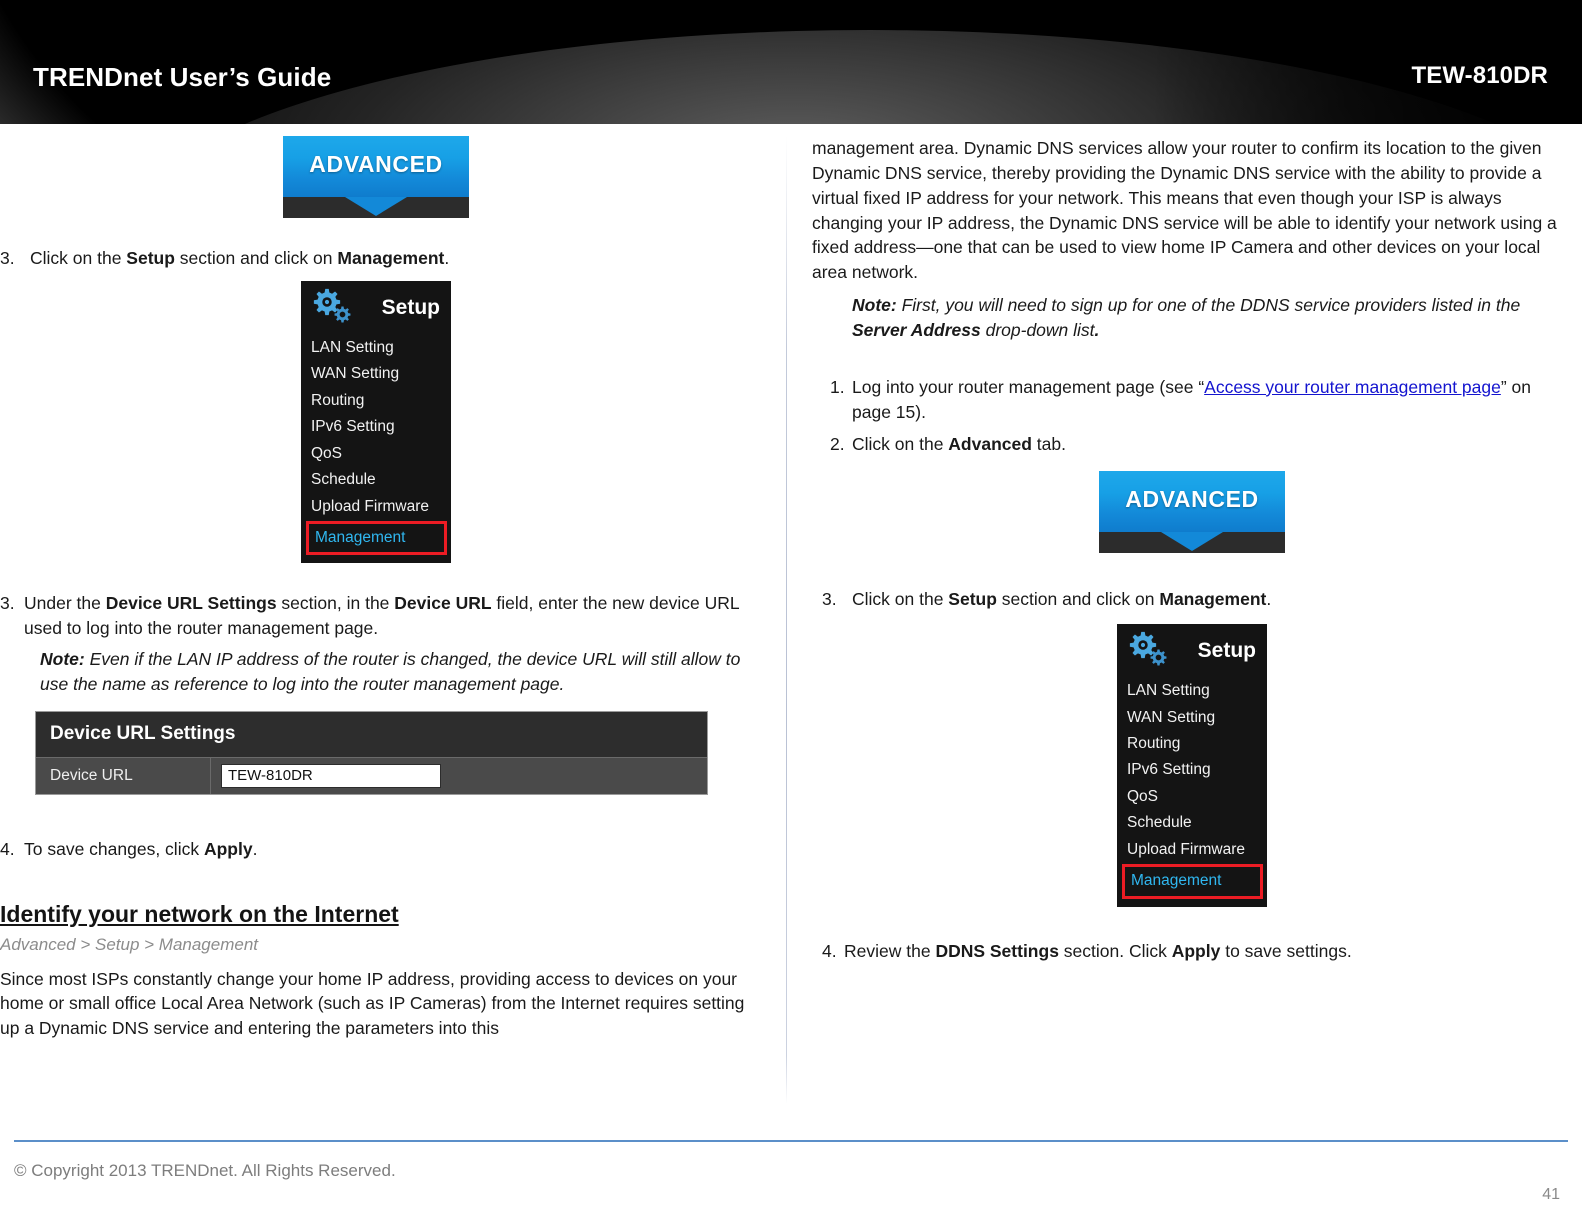 The image size is (1582, 1216). Describe the element at coordinates (837, 386) in the screenshot. I see `right-step-1-number: 1.` at that location.